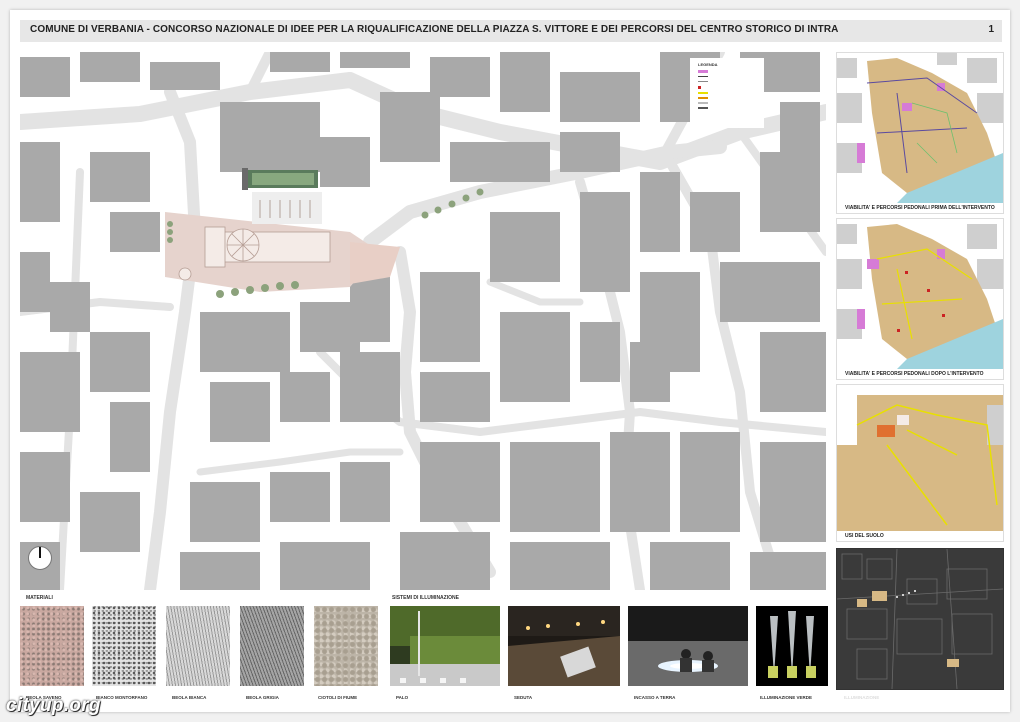 The image size is (1020, 722). I want to click on material-caption: BIANCO MONTORFANO, so click(122, 697).